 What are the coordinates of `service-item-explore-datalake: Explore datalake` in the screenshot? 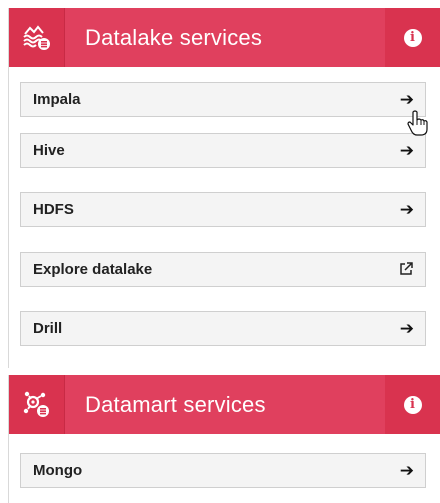 It's located at (223, 269).